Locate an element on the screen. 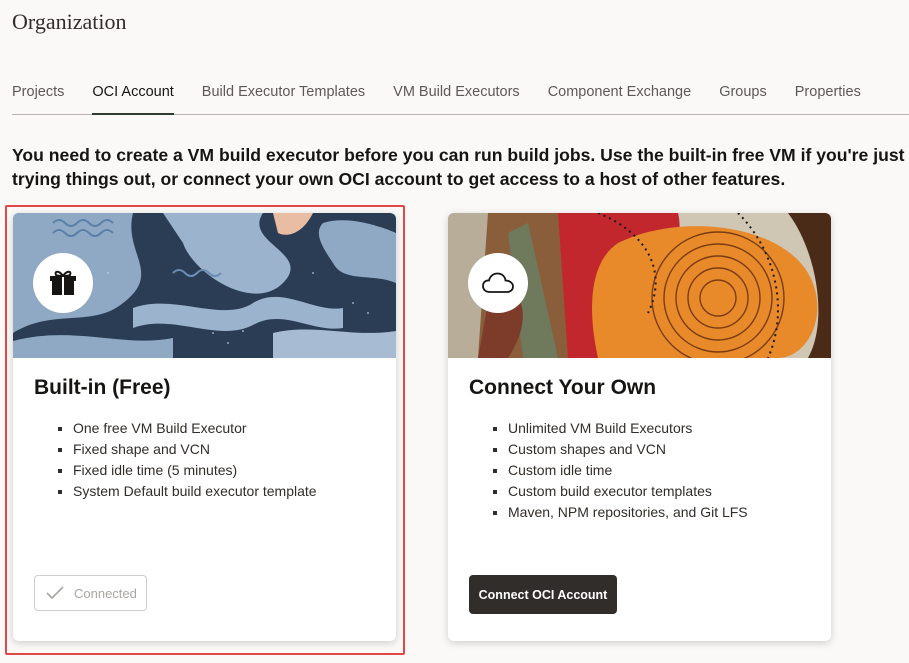 The height and width of the screenshot is (663, 909). gift-icon is located at coordinates (63, 282).